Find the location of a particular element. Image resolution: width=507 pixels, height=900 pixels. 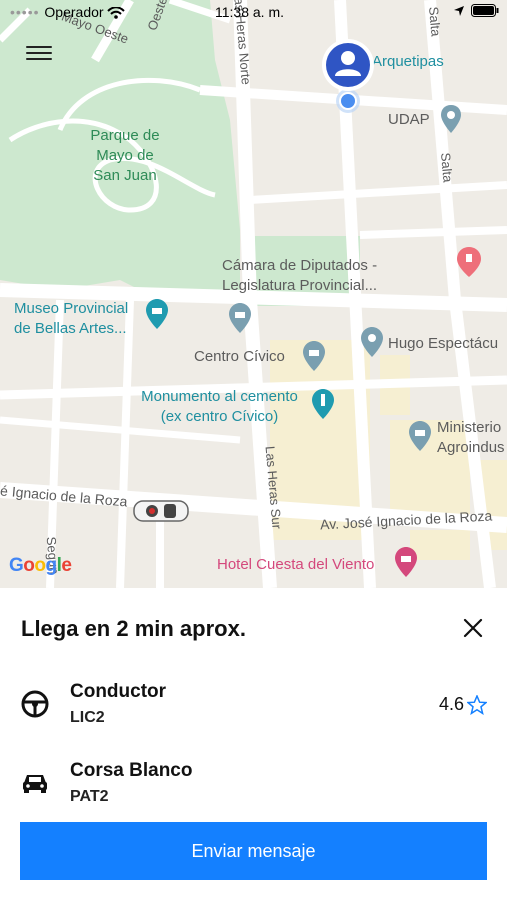

poi-ministerio: Ministerio Agroindus is located at coordinates (472, 438).